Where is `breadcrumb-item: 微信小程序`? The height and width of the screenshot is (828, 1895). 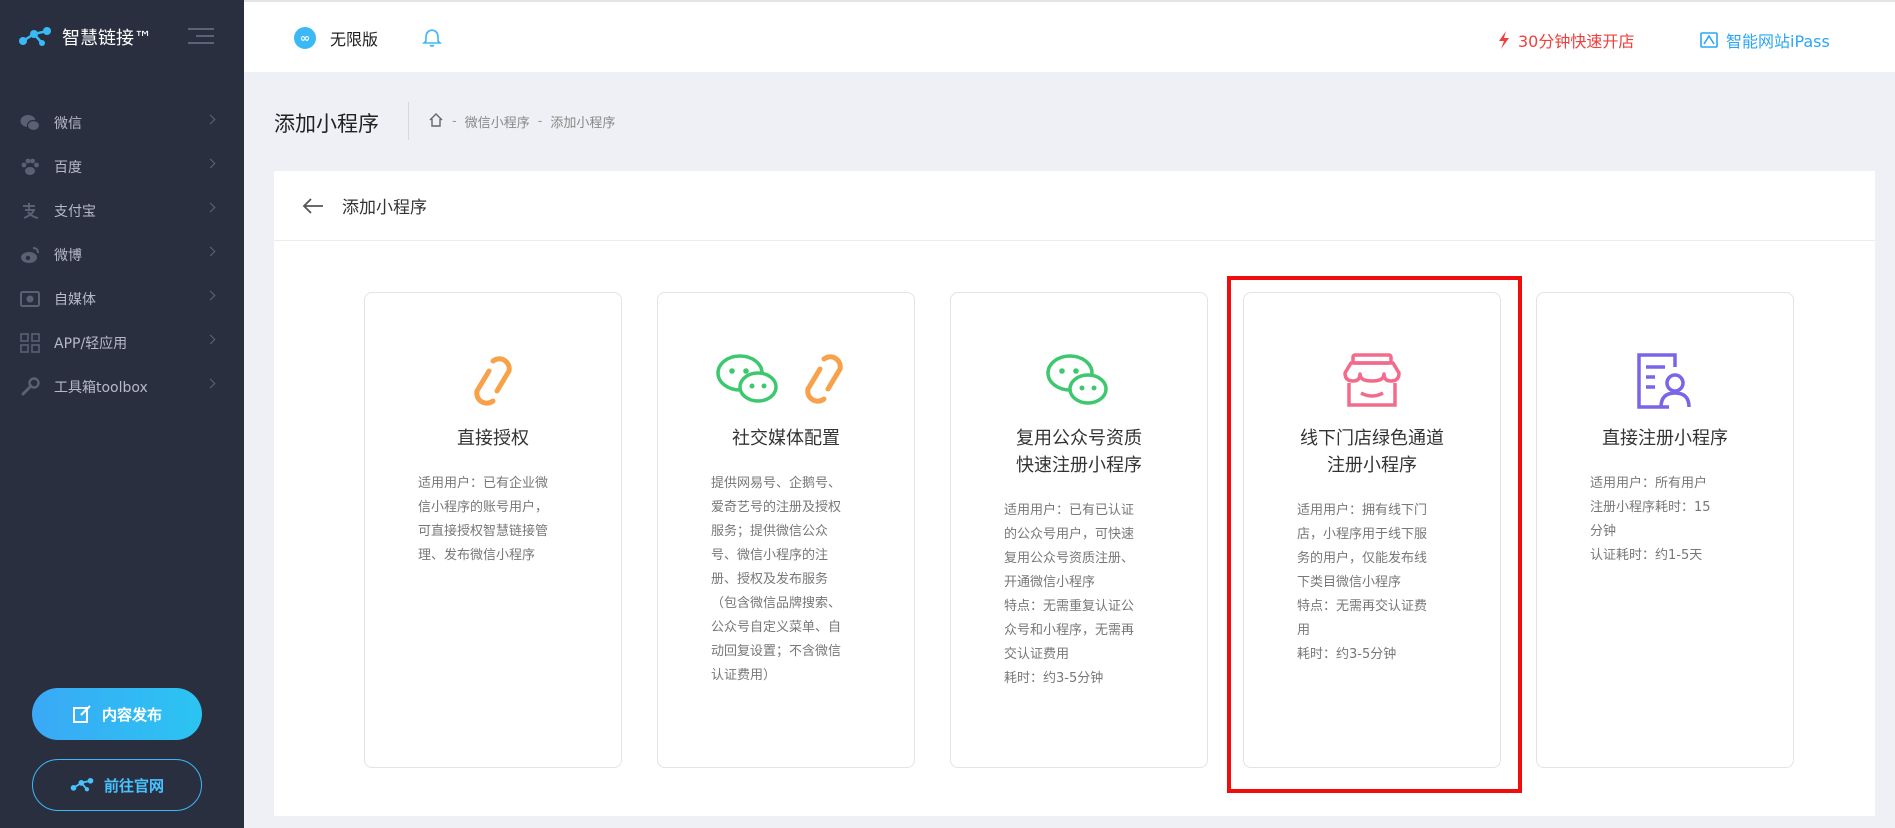
breadcrumb-item: 微信小程序 is located at coordinates (497, 121).